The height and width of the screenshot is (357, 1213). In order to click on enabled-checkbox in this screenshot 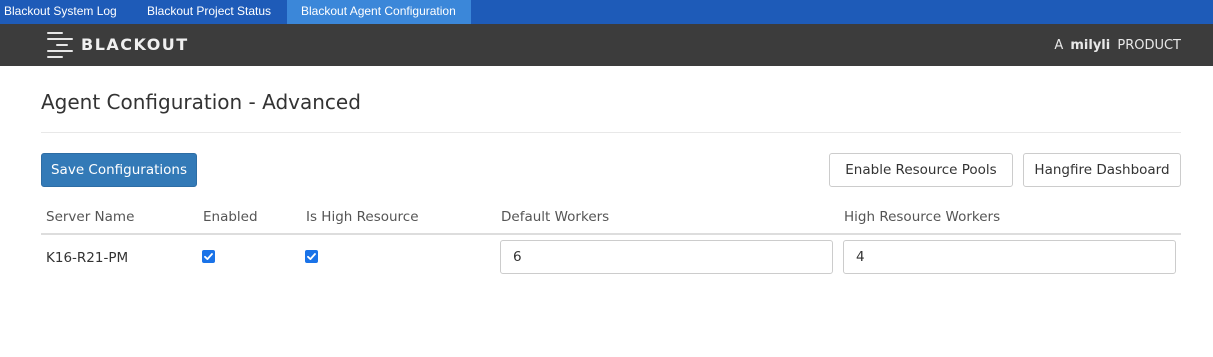, I will do `click(208, 256)`.